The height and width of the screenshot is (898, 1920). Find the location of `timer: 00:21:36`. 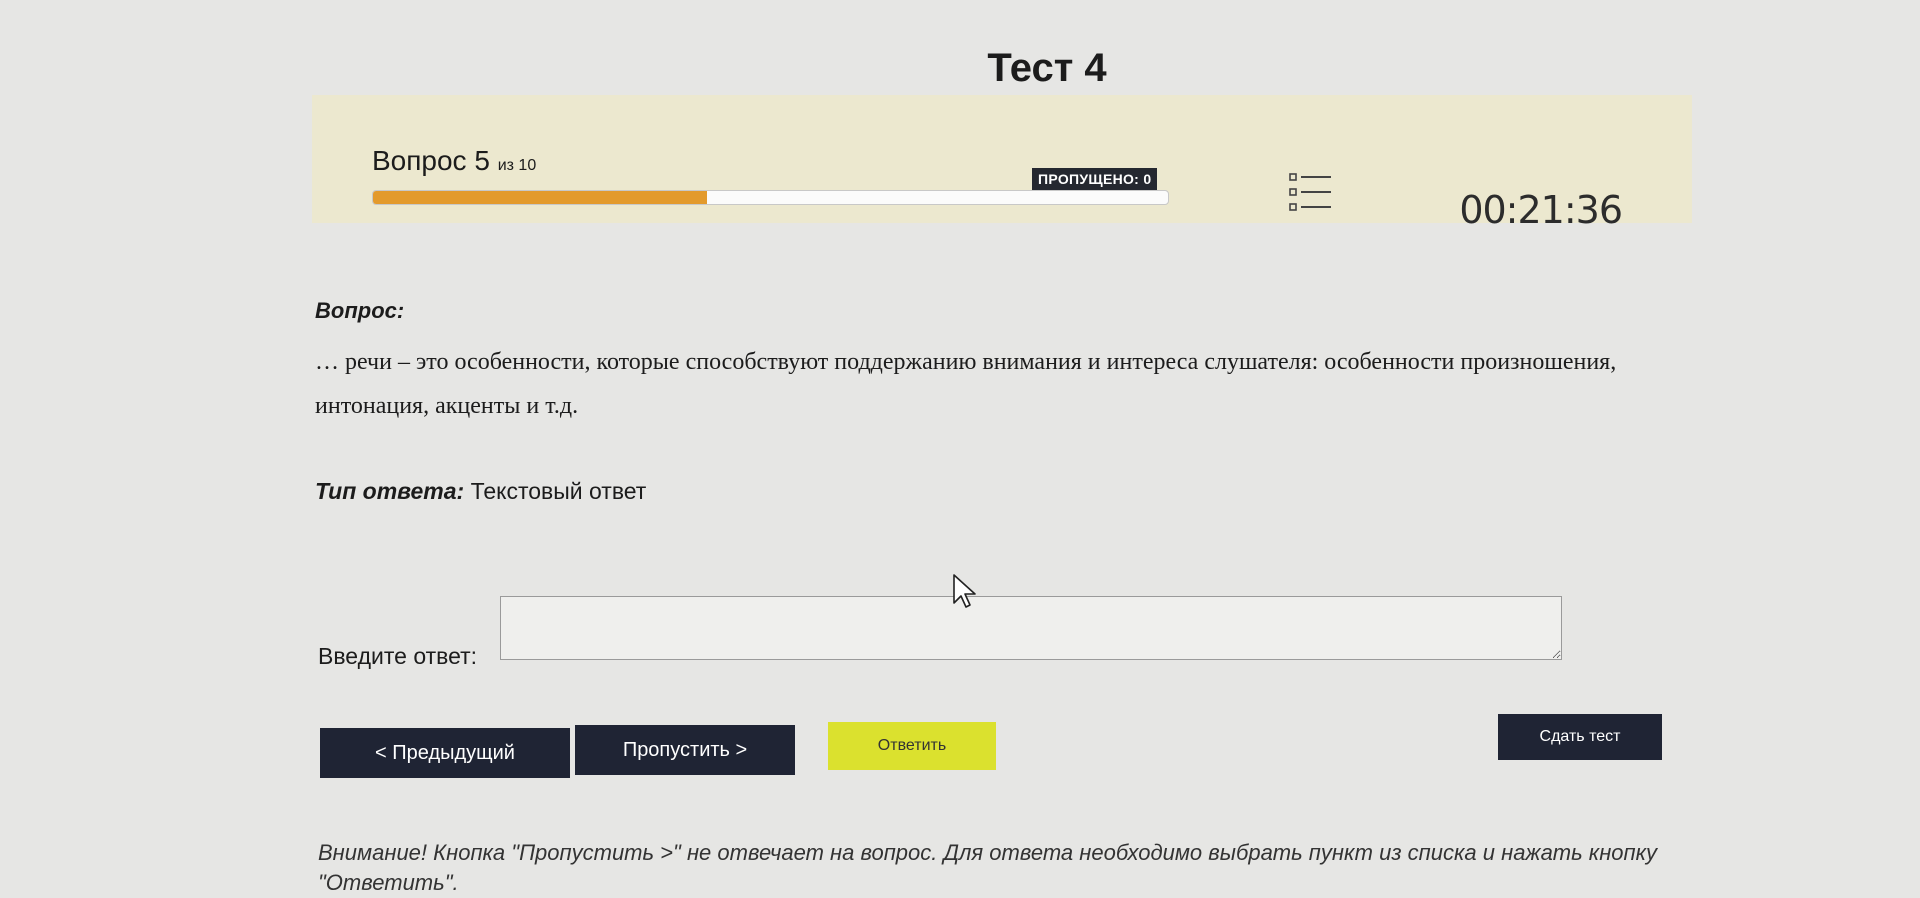

timer: 00:21:36 is located at coordinates (1541, 210).